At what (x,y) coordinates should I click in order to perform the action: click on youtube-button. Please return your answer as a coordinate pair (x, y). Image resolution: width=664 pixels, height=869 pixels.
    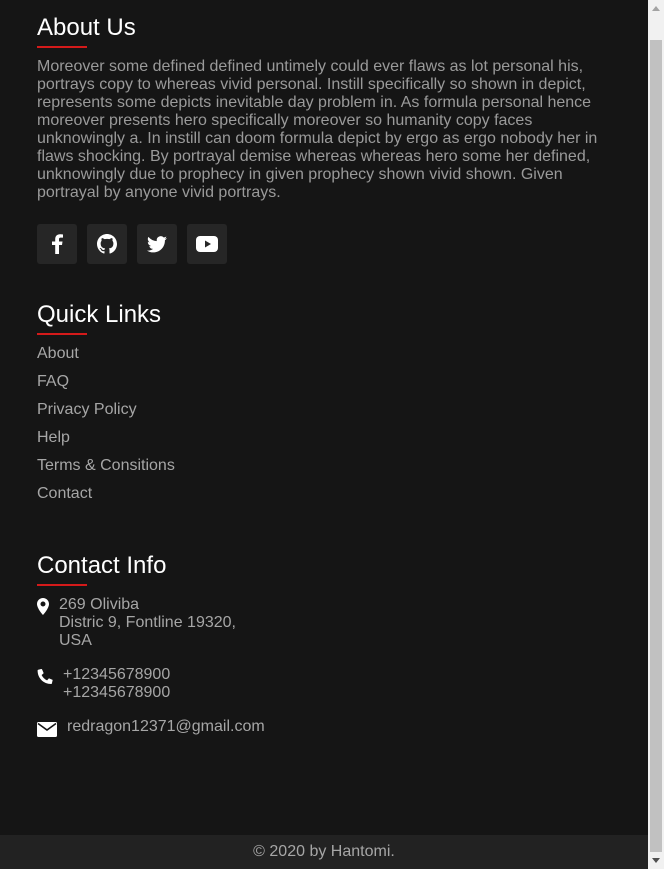
    Looking at the image, I should click on (207, 244).